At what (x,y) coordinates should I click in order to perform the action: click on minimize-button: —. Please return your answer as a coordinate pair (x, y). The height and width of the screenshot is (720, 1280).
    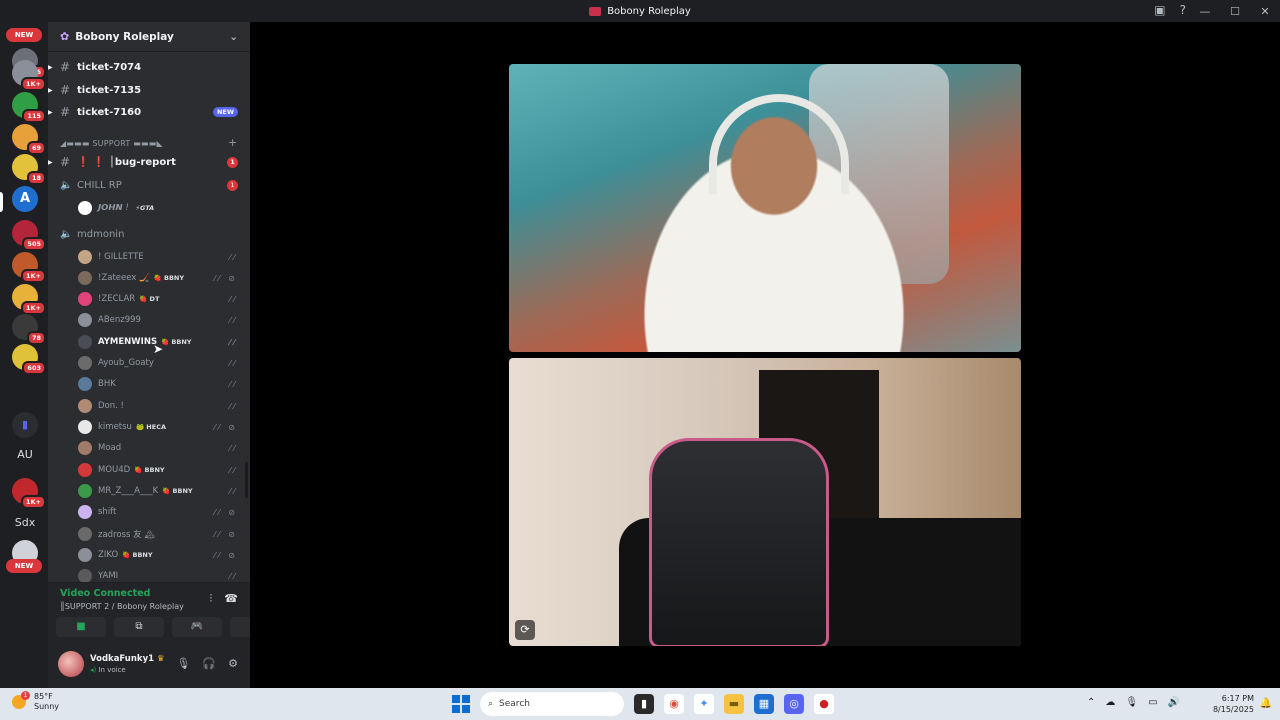
    Looking at the image, I should click on (1205, 11).